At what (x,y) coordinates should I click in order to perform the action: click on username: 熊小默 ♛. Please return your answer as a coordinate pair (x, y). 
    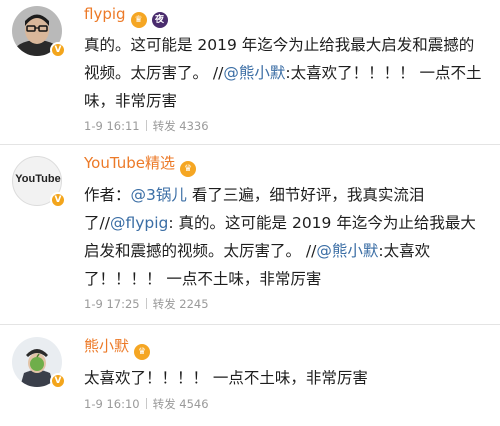
    Looking at the image, I should click on (117, 348).